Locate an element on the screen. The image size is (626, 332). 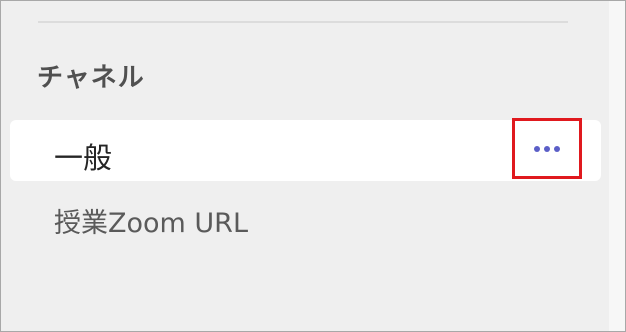
channel-label: 授業Zoom URL is located at coordinates (151, 223).